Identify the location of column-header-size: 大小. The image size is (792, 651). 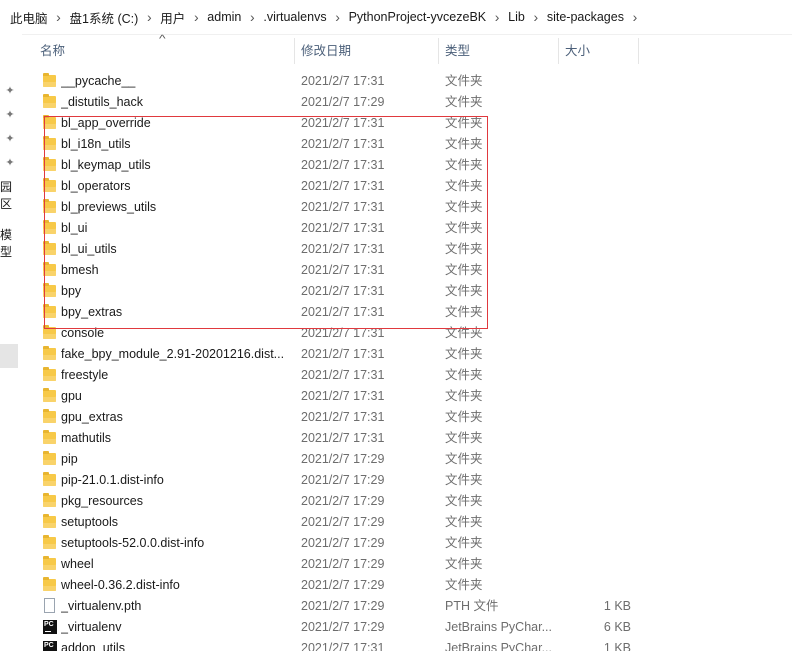
(577, 51).